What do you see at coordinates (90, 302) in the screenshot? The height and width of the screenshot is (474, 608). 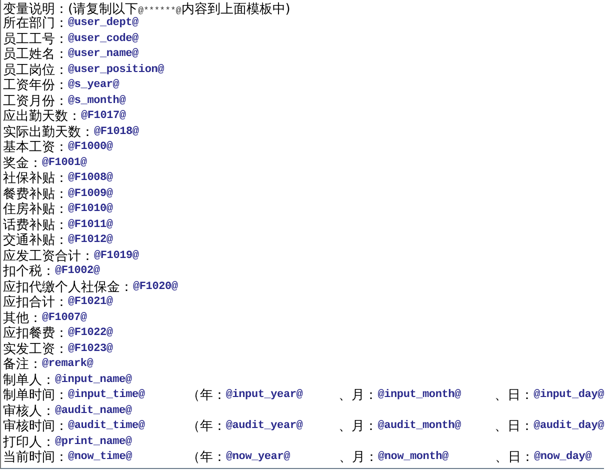 I see `variable-code: @F1021@` at bounding box center [90, 302].